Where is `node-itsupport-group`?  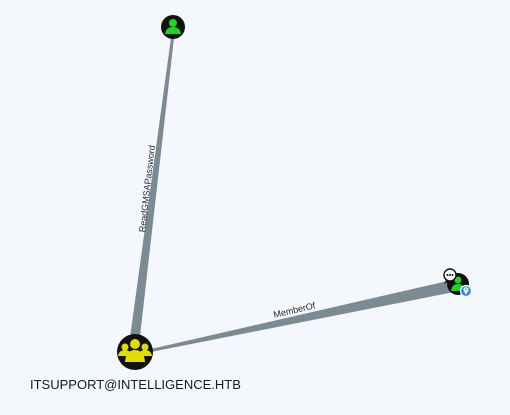 node-itsupport-group is located at coordinates (135, 352).